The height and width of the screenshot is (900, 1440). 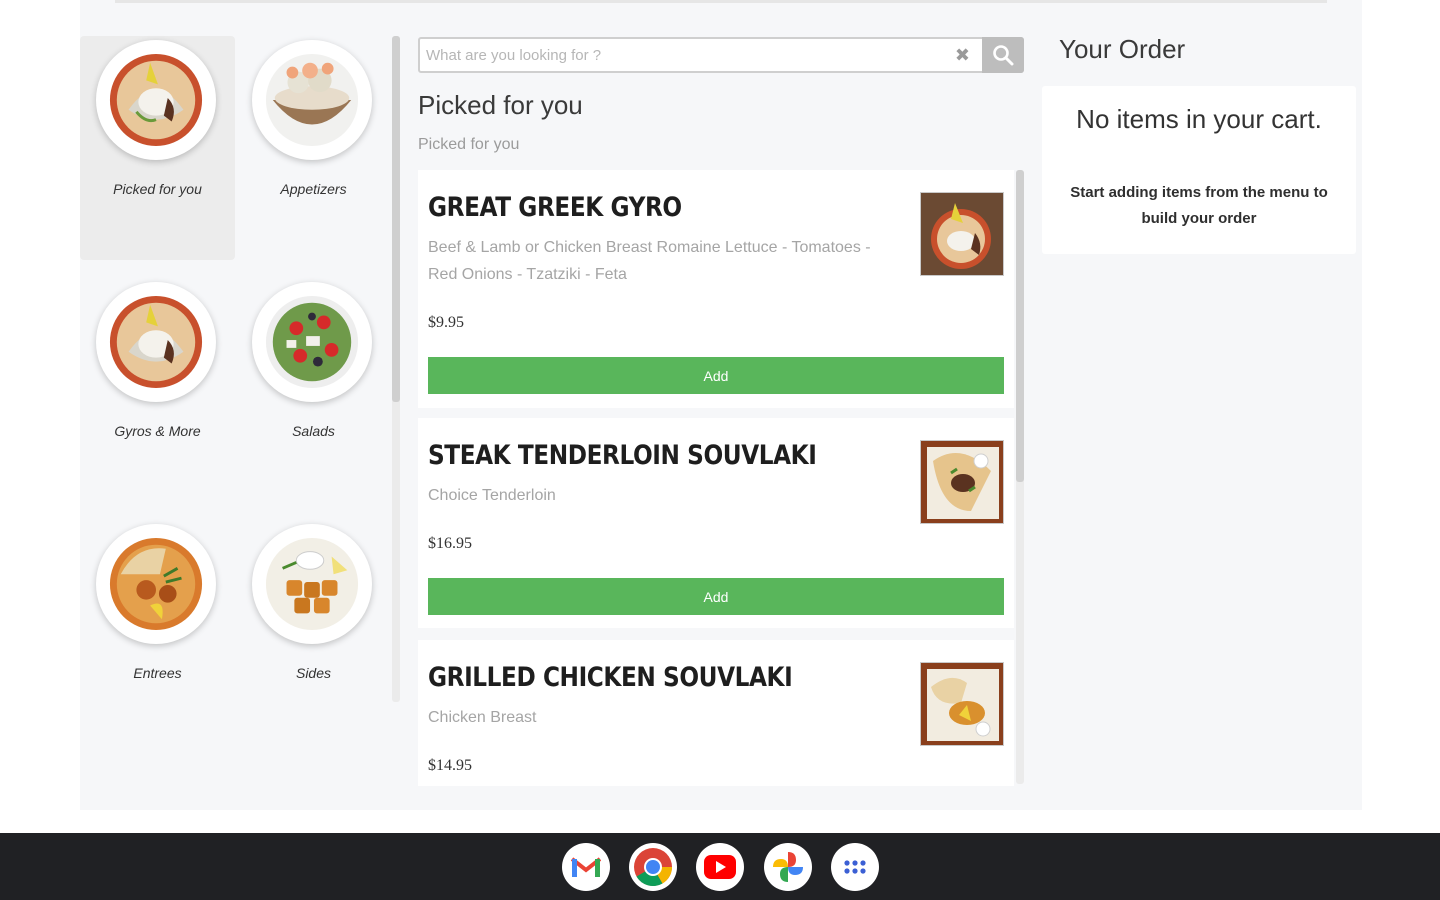 I want to click on appetizer-bowl-image, so click(x=312, y=100).